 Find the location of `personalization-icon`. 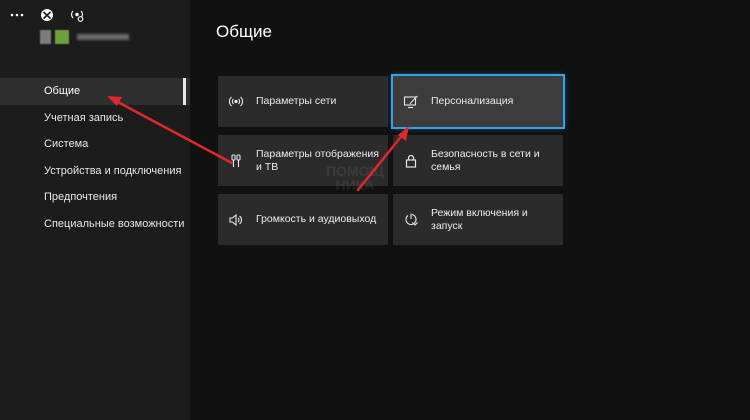

personalization-icon is located at coordinates (411, 102).